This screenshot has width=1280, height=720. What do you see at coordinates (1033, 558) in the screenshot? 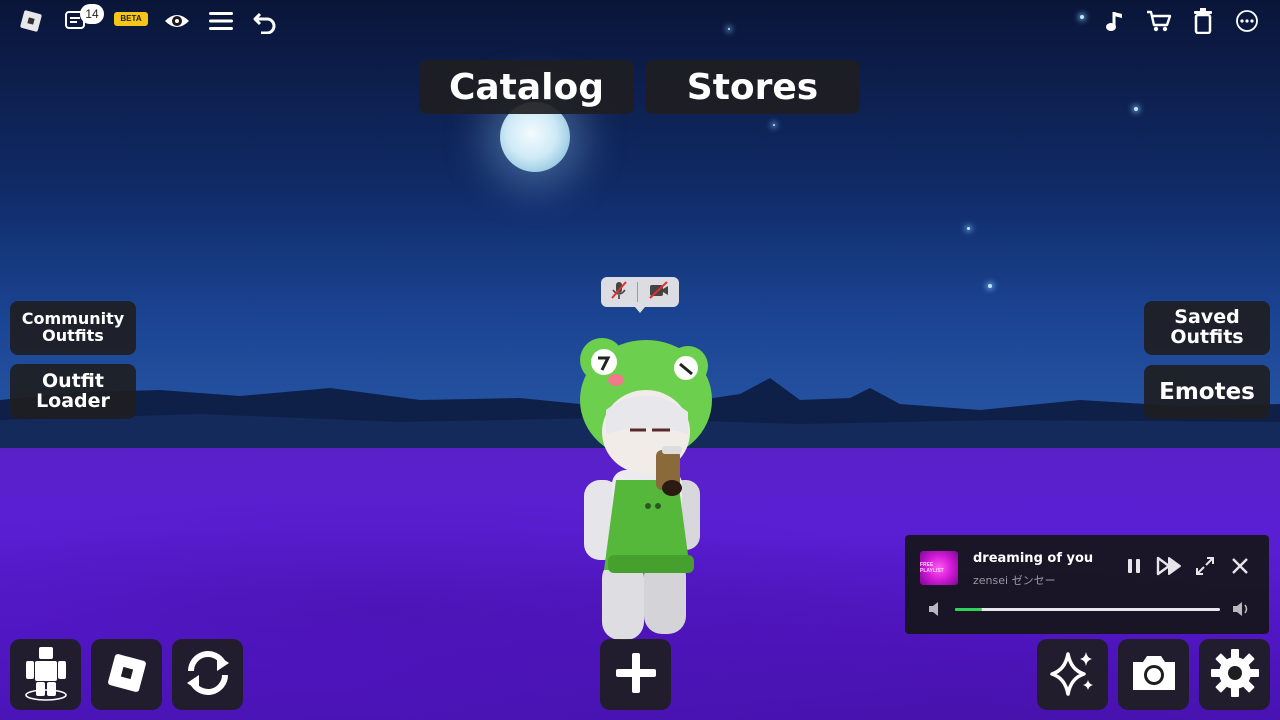
I see `track-title: dreaming of you` at bounding box center [1033, 558].